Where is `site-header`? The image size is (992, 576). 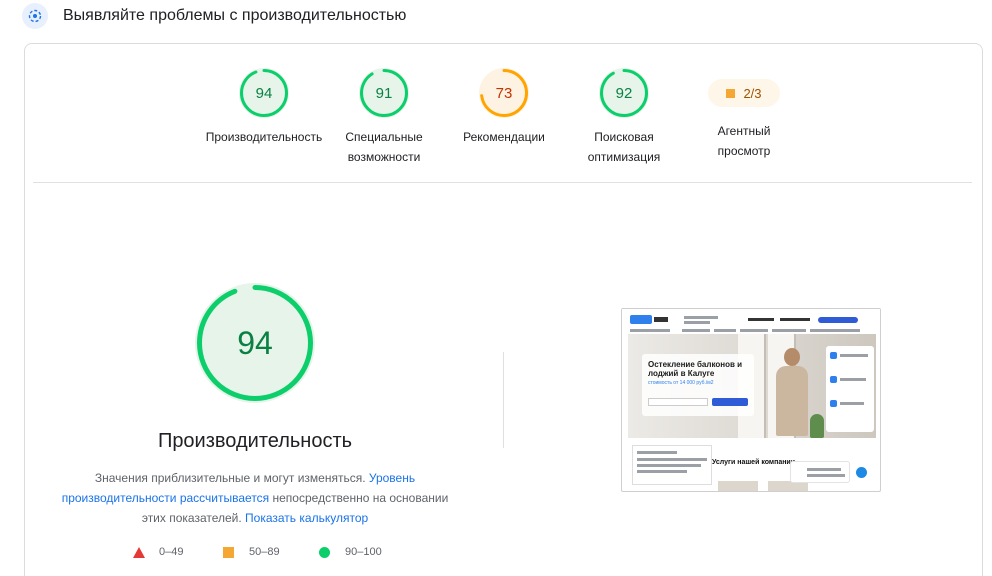
site-header is located at coordinates (751, 321).